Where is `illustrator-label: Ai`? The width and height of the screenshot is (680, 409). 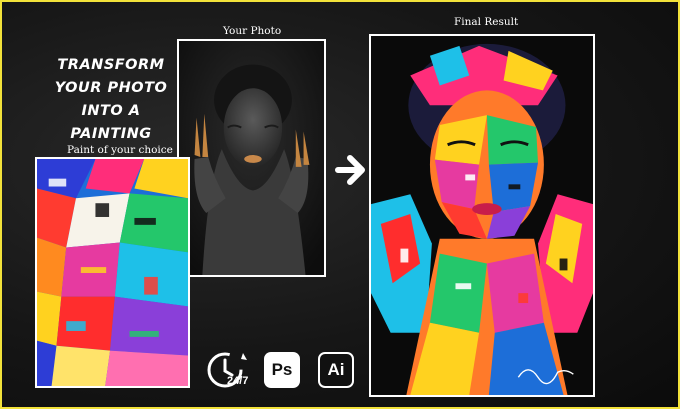 illustrator-label: Ai is located at coordinates (336, 369).